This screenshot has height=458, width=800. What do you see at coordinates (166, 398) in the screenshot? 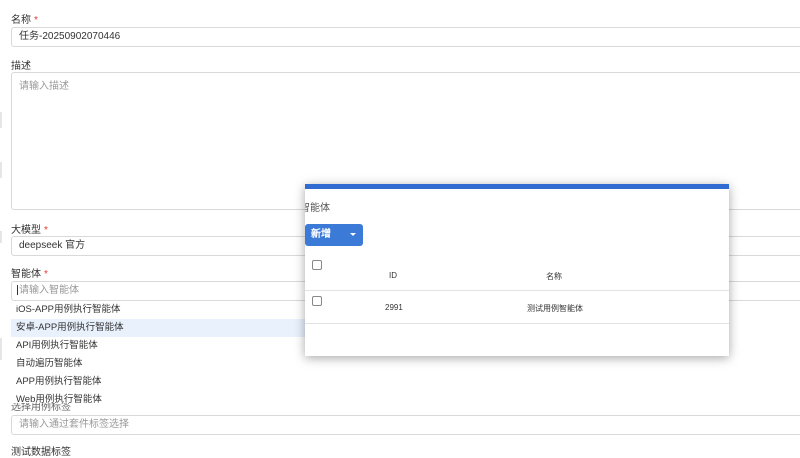
I see `dropdown-option-web: Web用例执行智能体` at bounding box center [166, 398].